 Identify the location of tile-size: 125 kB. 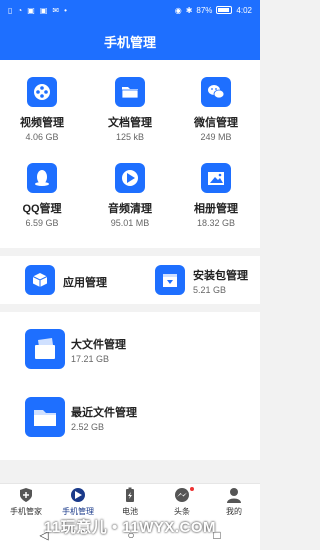
(130, 137).